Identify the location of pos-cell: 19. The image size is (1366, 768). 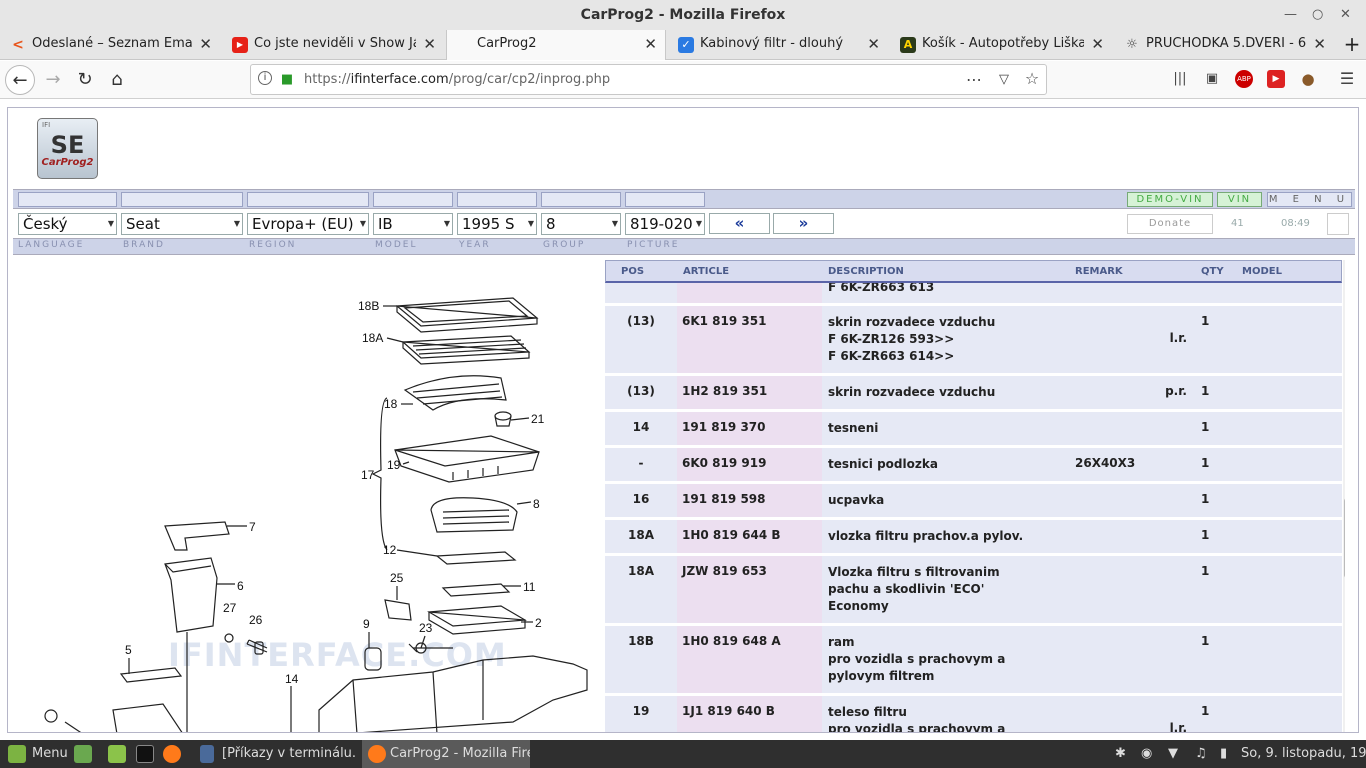
(641, 711).